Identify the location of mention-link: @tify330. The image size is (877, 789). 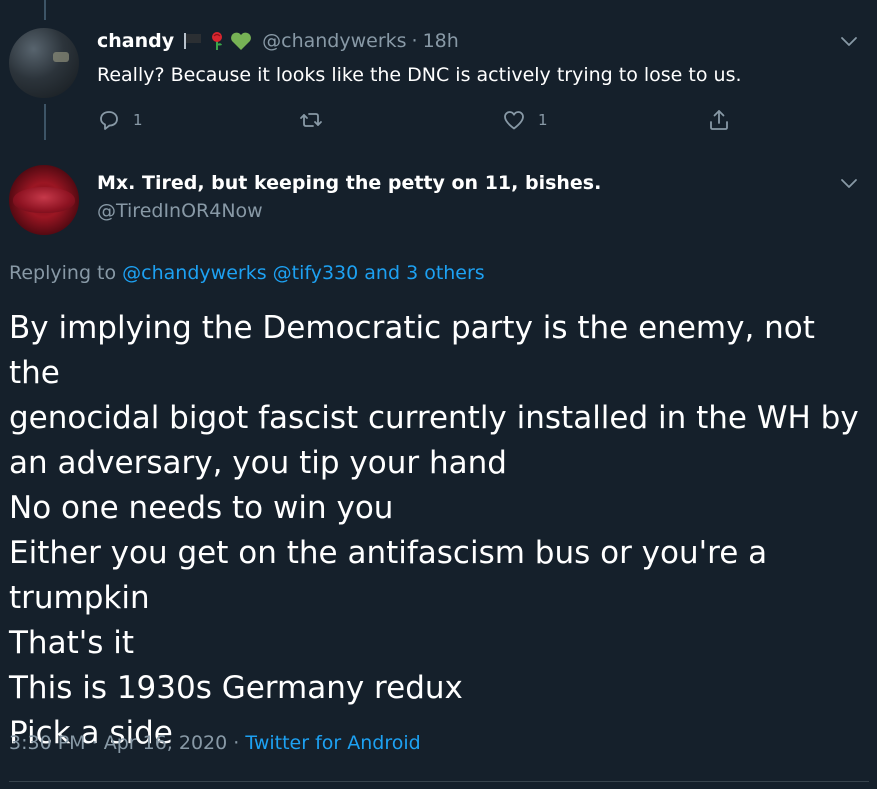
(316, 273).